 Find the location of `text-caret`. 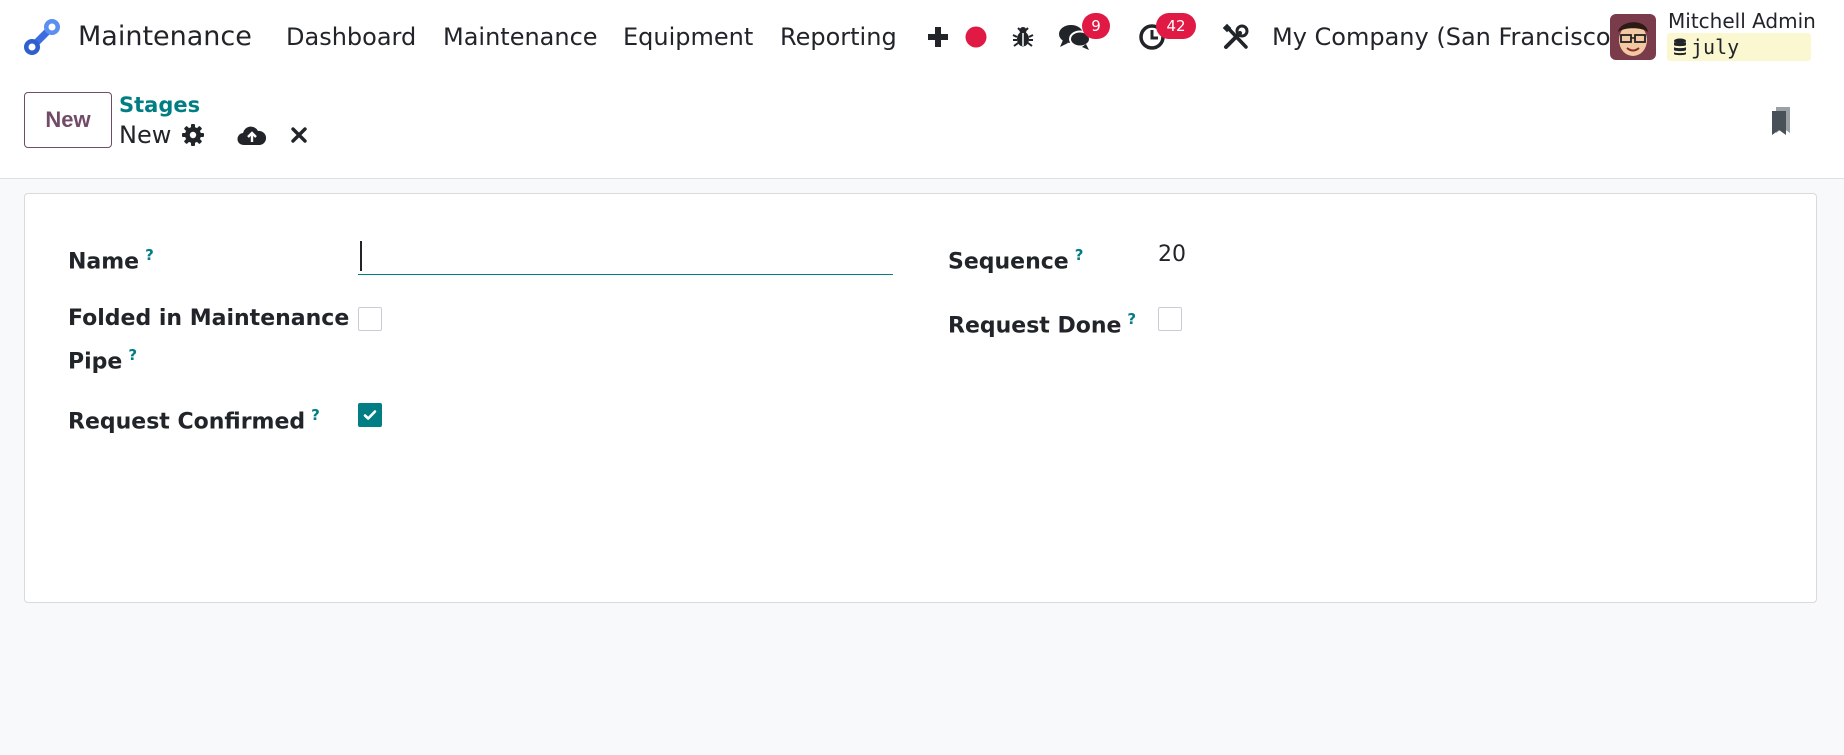

text-caret is located at coordinates (361, 256).